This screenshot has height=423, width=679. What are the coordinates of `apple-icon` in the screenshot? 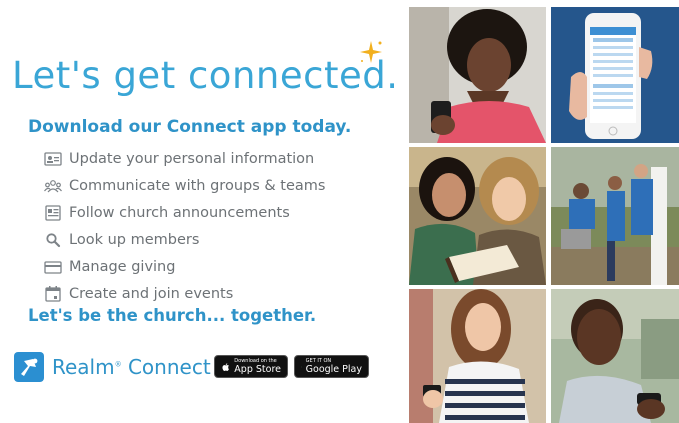 It's located at (225, 366).